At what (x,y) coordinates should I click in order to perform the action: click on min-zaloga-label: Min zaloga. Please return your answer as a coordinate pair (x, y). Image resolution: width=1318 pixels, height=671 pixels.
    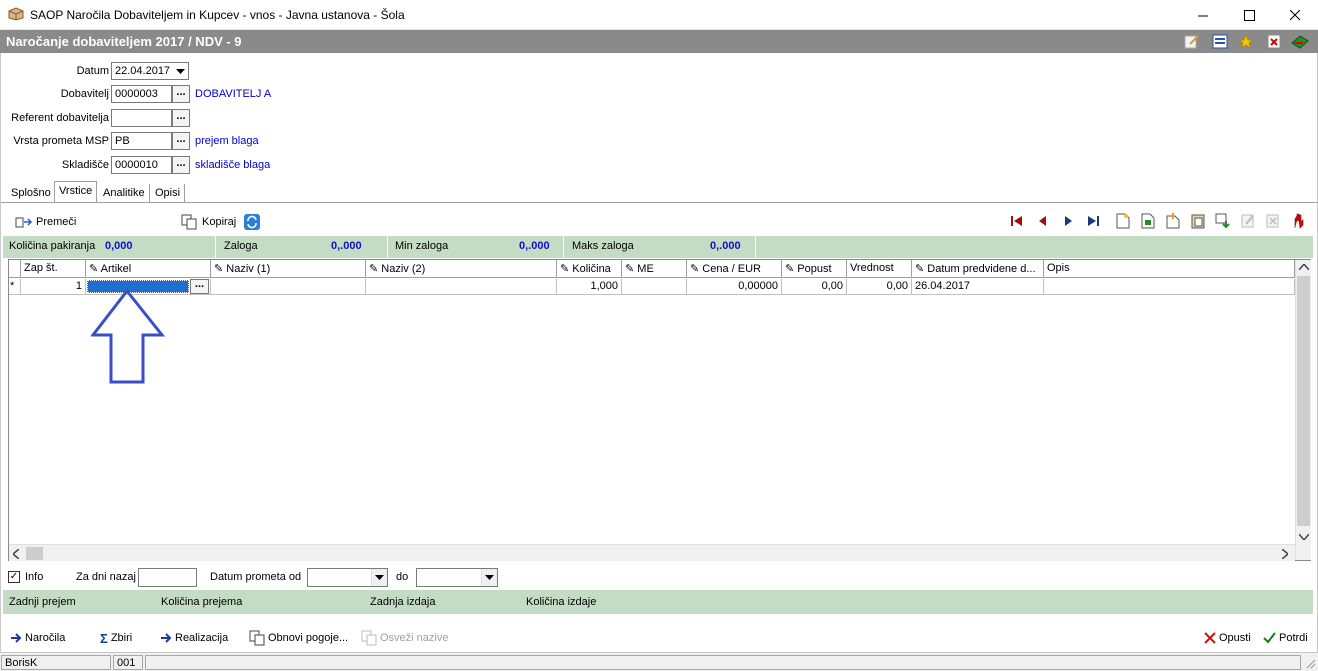
    Looking at the image, I should click on (422, 246).